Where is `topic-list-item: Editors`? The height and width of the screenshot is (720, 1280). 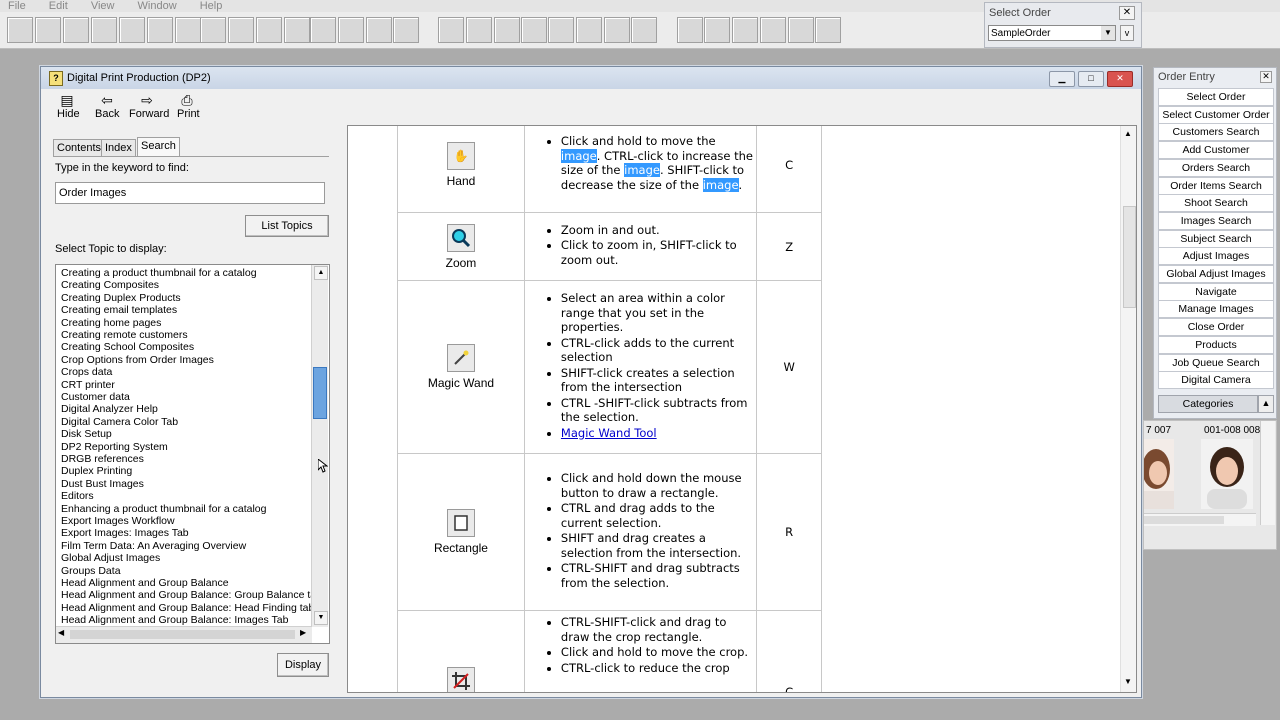 topic-list-item: Editors is located at coordinates (77, 496).